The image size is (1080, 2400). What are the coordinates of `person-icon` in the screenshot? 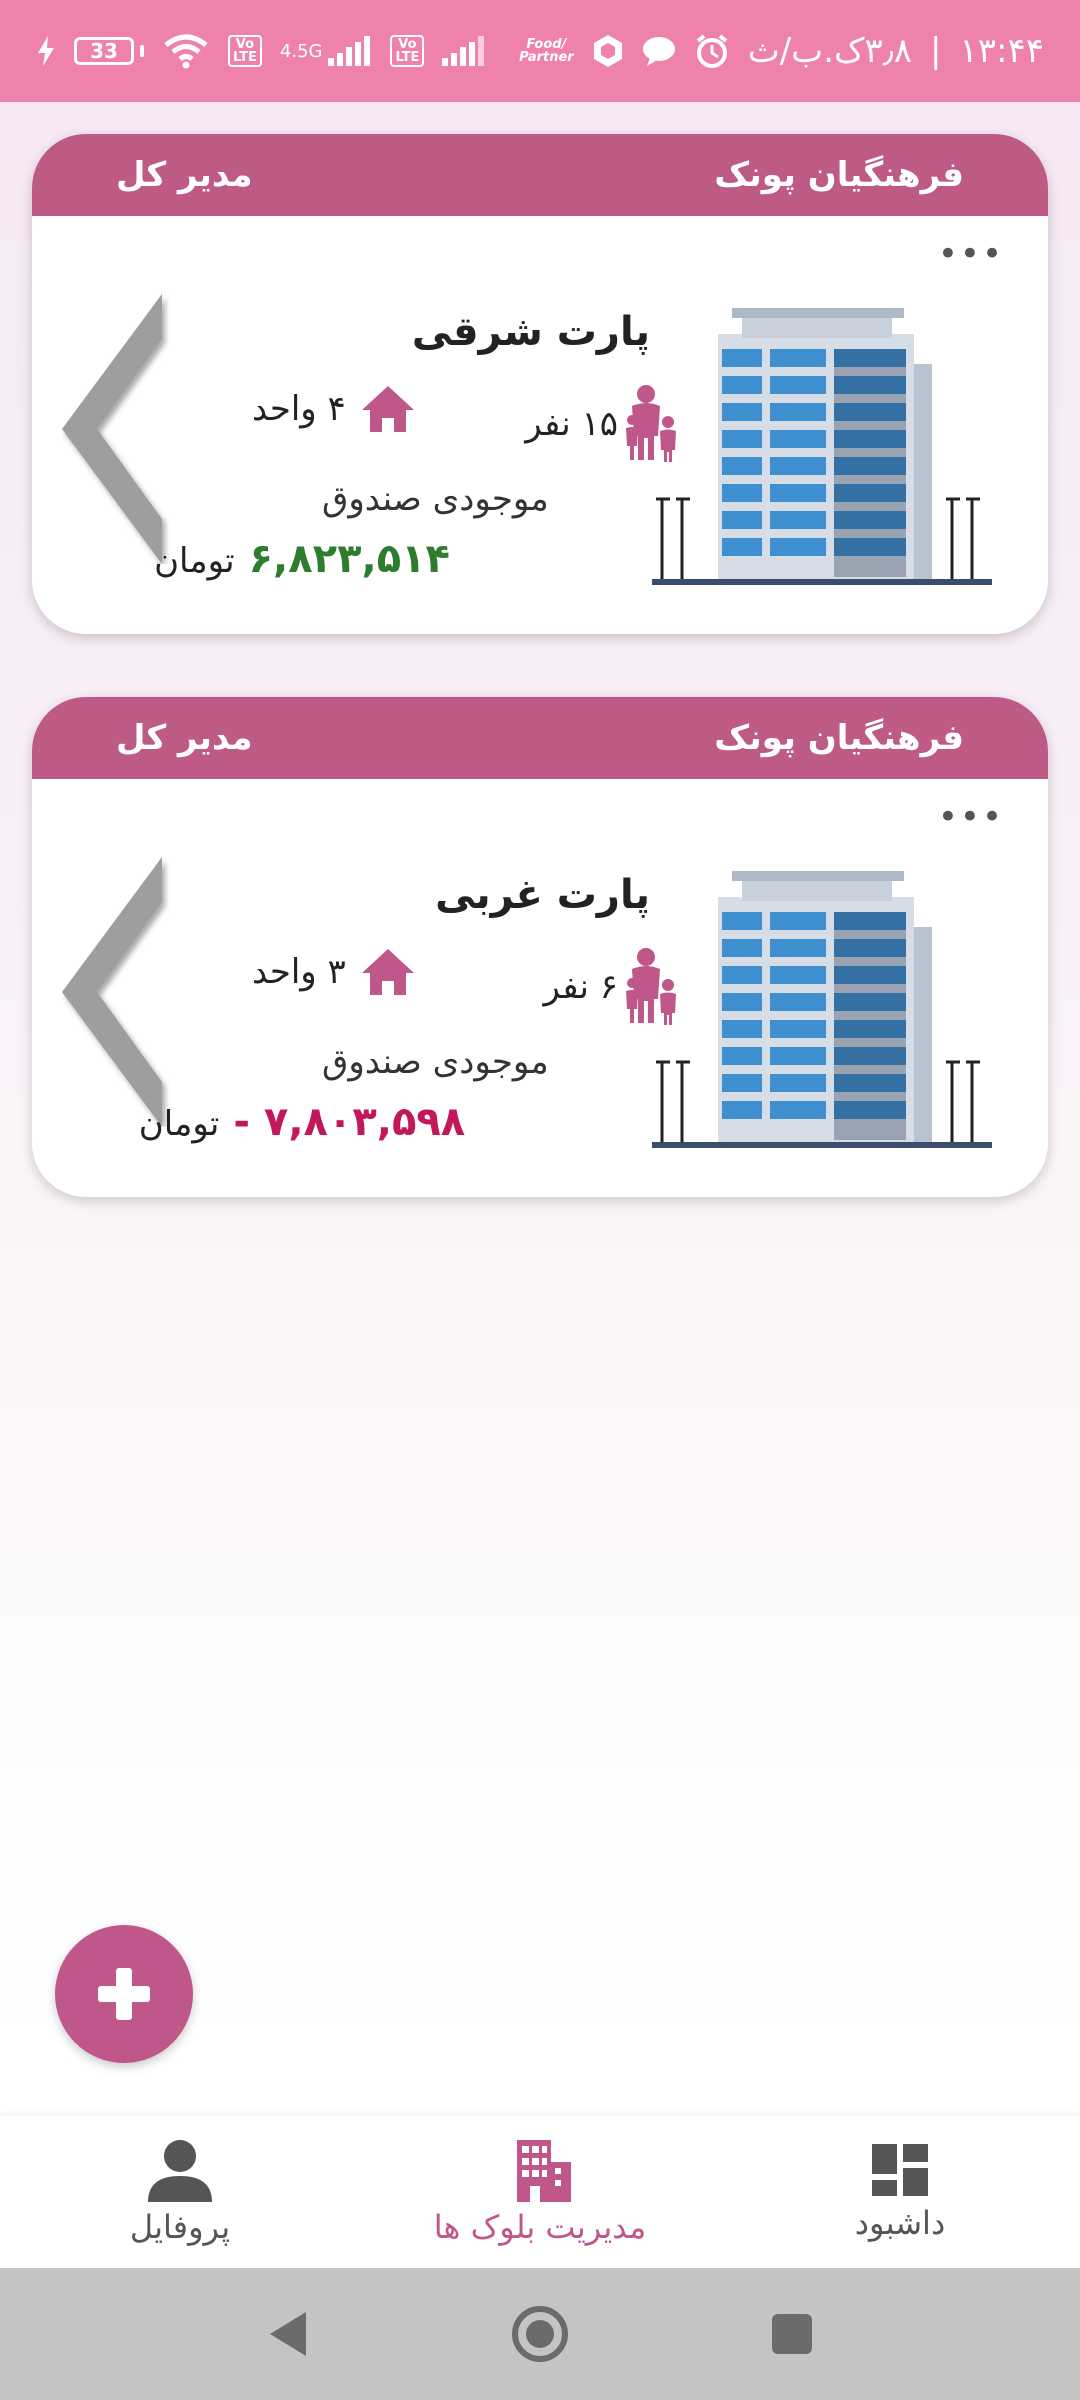 It's located at (180, 2171).